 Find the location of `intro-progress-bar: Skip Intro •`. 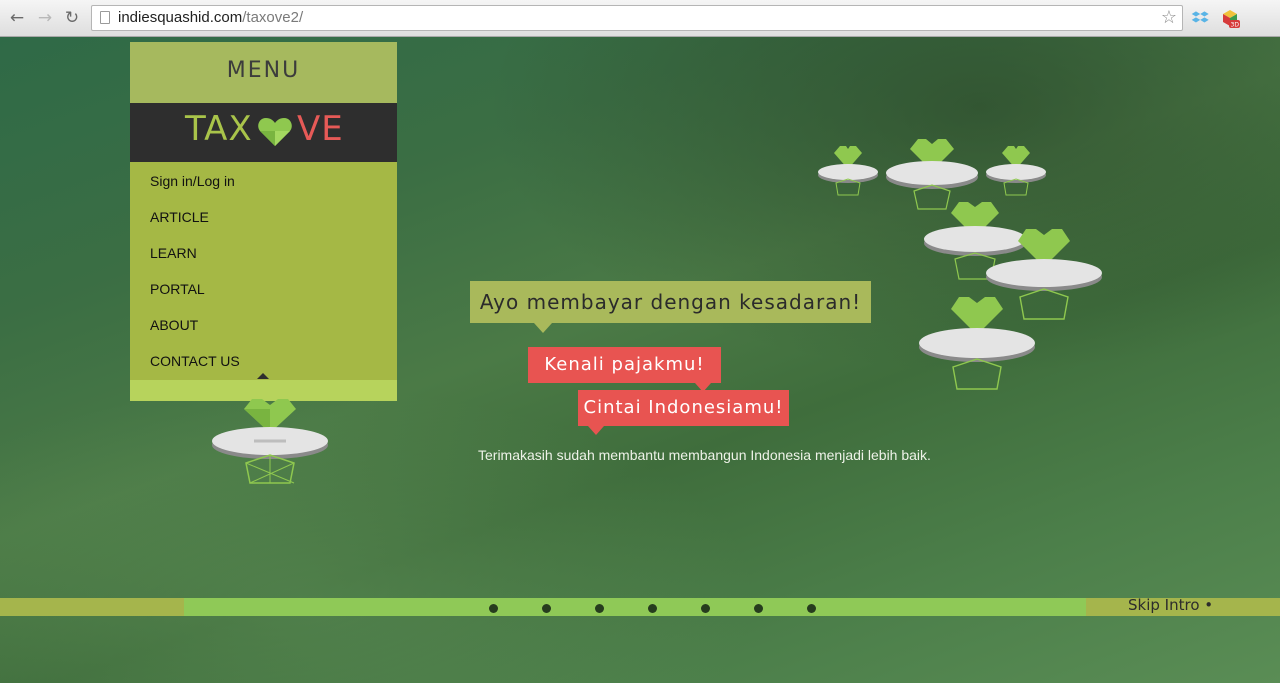

intro-progress-bar: Skip Intro • is located at coordinates (640, 606).